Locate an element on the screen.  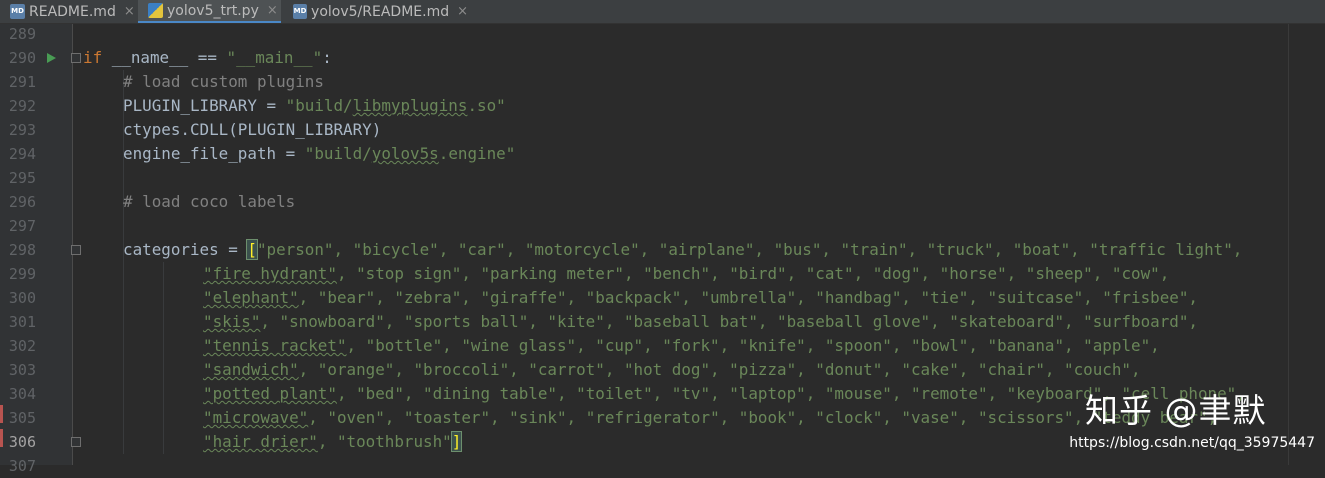
string-literal: .so" is located at coordinates (486, 105).